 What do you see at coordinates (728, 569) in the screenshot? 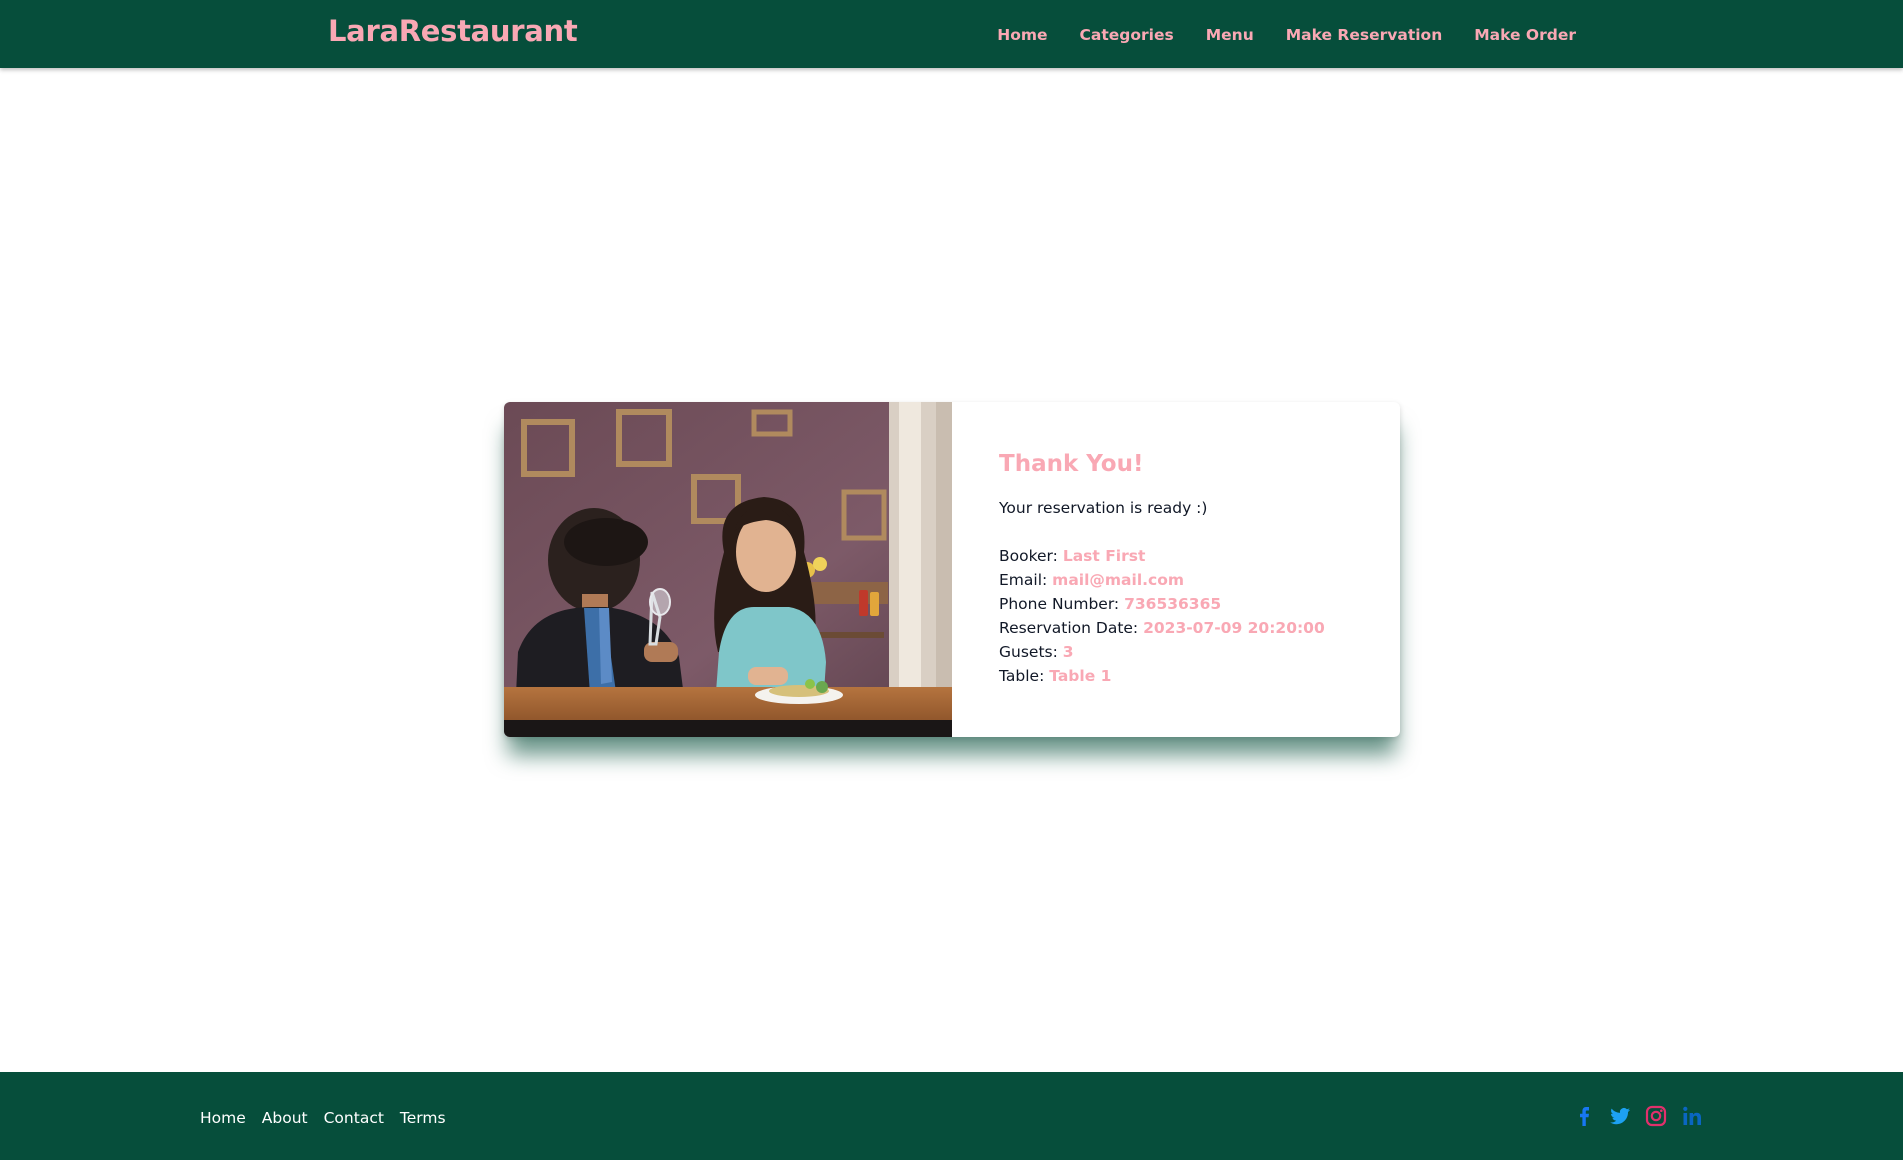
I see `restaurant-couple-photo` at bounding box center [728, 569].